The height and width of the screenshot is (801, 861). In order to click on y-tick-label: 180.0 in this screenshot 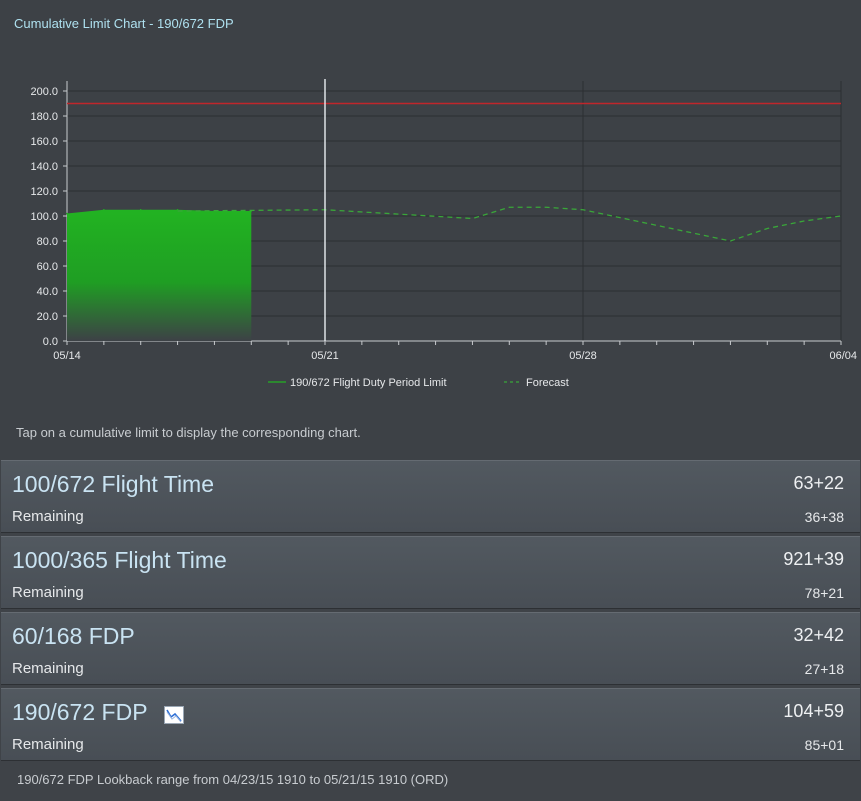, I will do `click(44, 117)`.